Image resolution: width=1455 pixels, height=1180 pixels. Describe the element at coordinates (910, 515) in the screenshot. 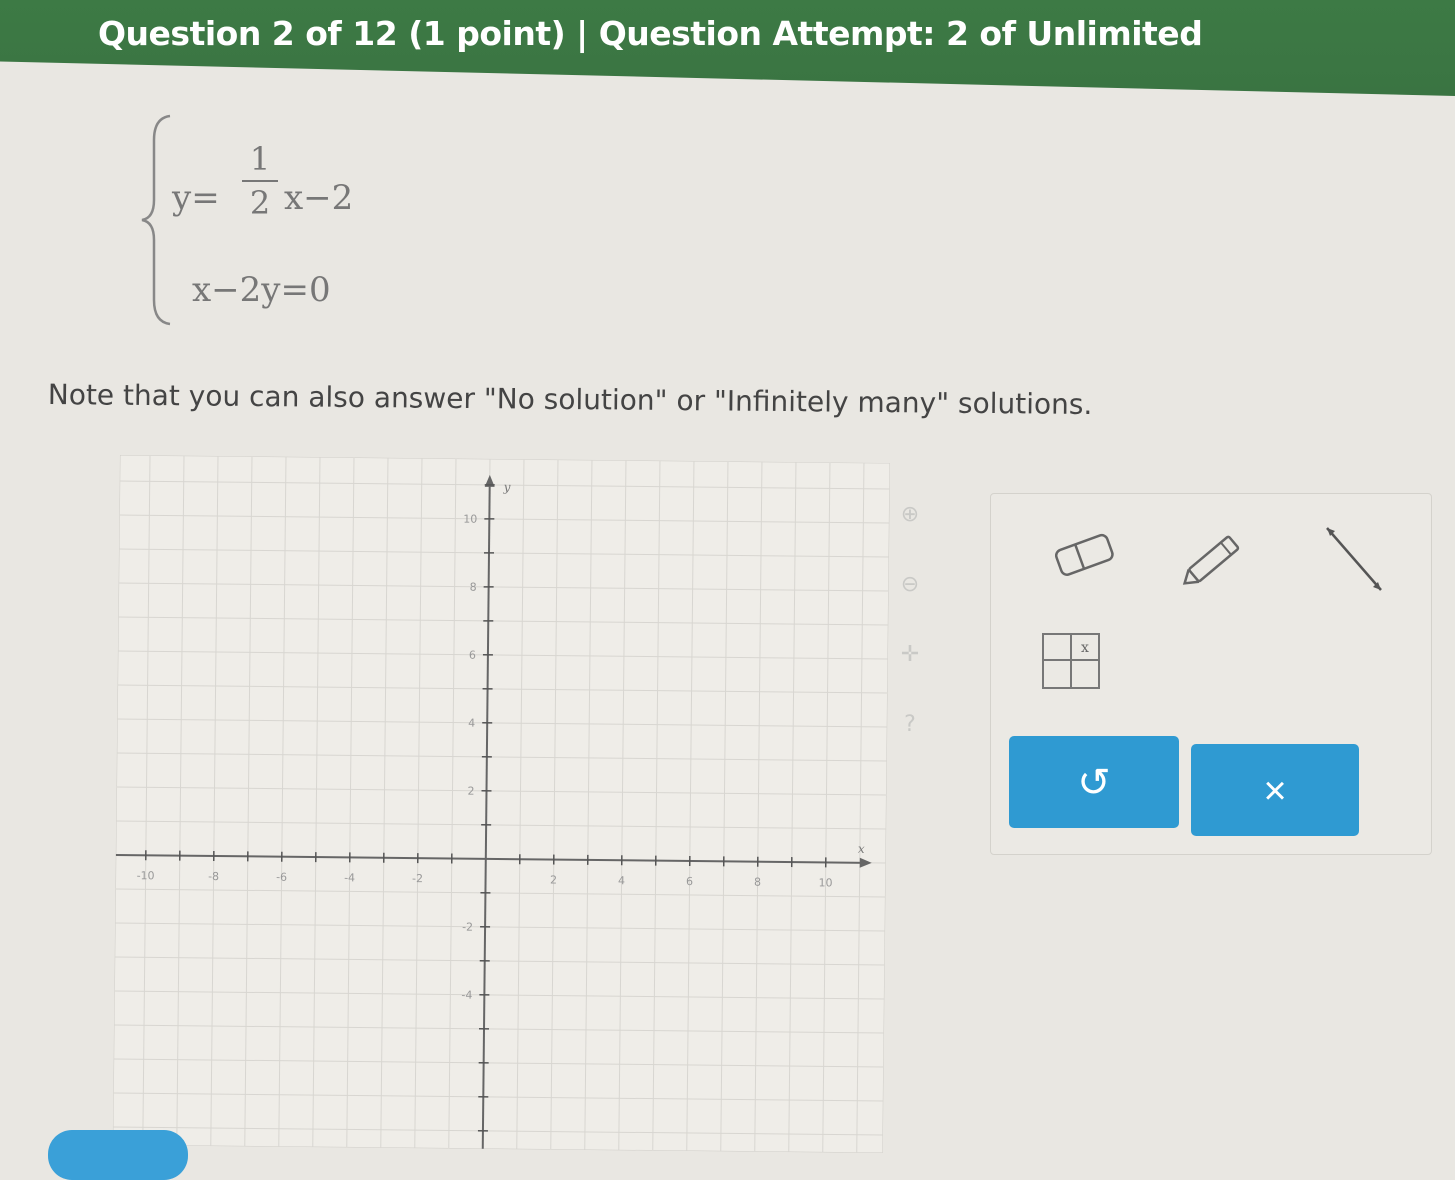

I see `zoom-in-icon: ⊕` at that location.